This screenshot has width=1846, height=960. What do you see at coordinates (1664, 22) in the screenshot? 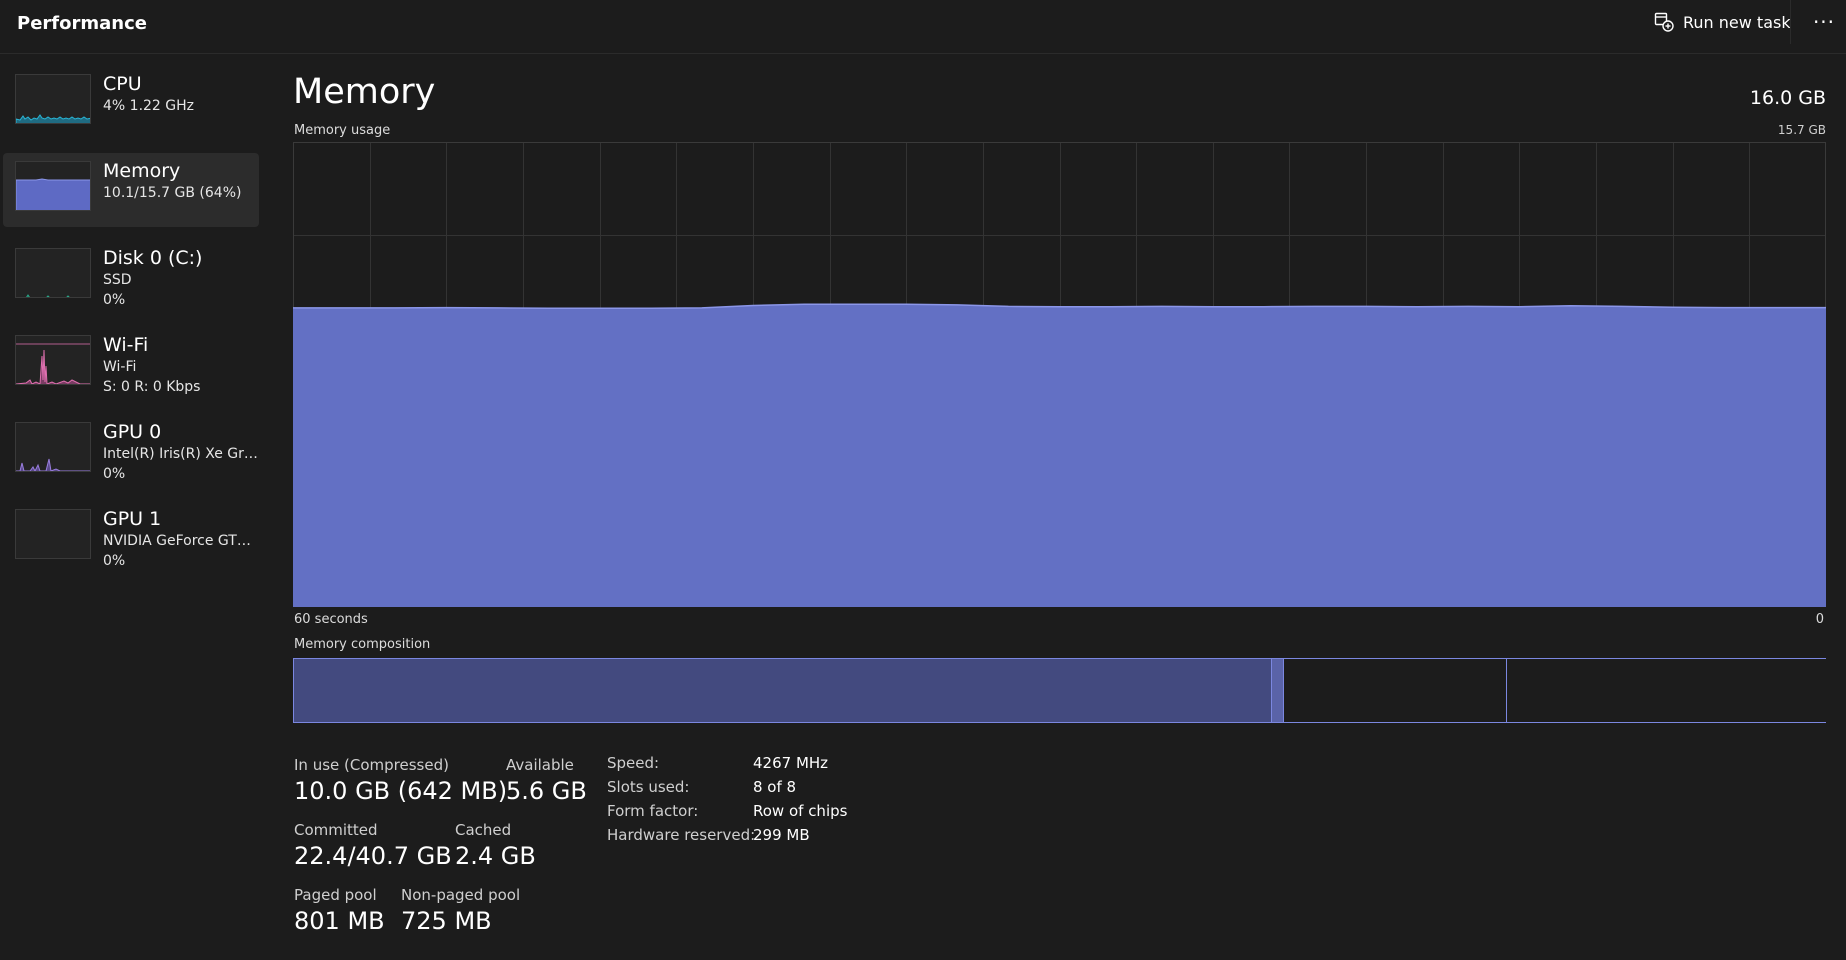
I see `run-task-icon` at bounding box center [1664, 22].